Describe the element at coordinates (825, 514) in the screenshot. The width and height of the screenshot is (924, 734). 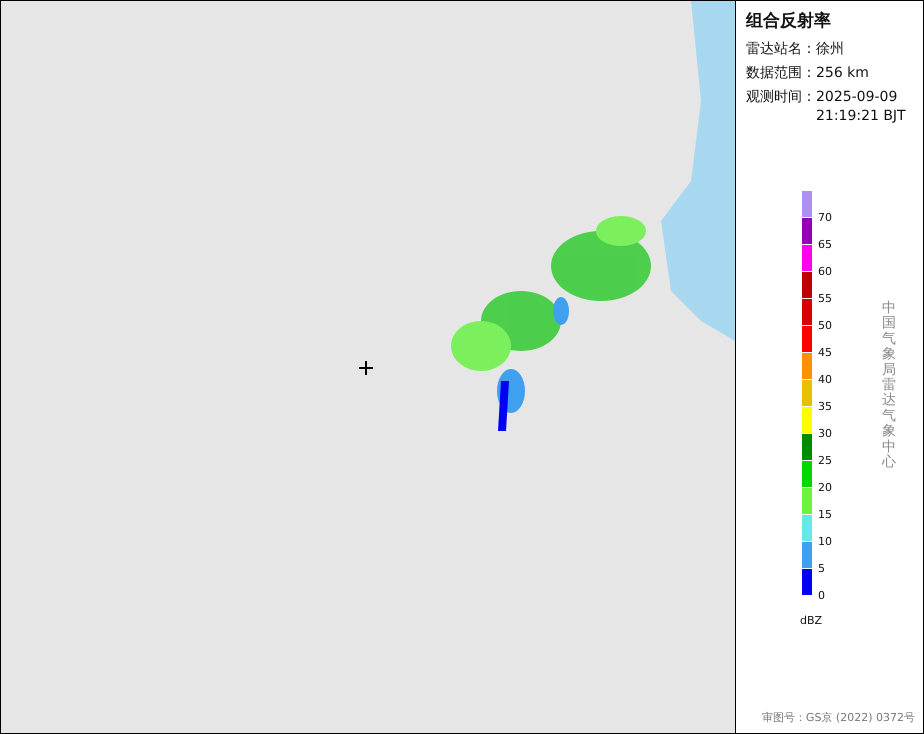
I see `legend-tick-label: 15` at that location.